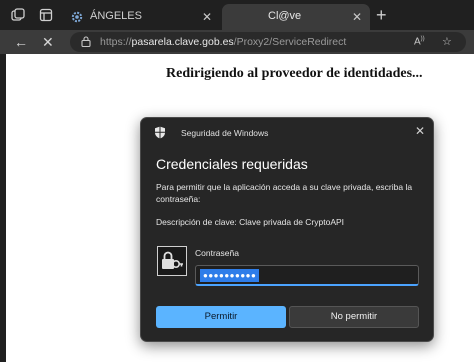 The image size is (474, 362). Describe the element at coordinates (86, 43) in the screenshot. I see `lock-icon` at that location.